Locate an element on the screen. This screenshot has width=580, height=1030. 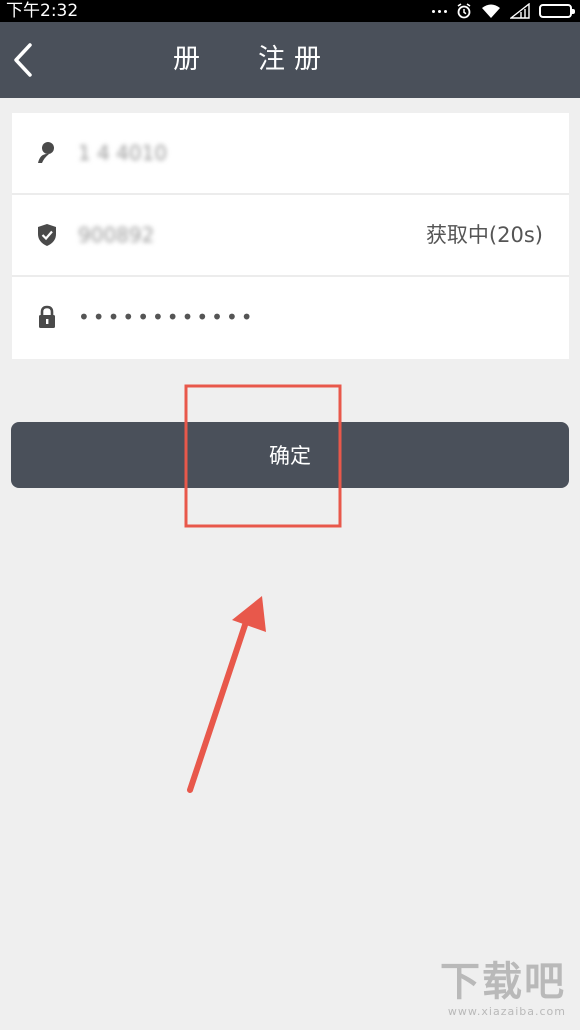
user-icon is located at coordinates (46, 152).